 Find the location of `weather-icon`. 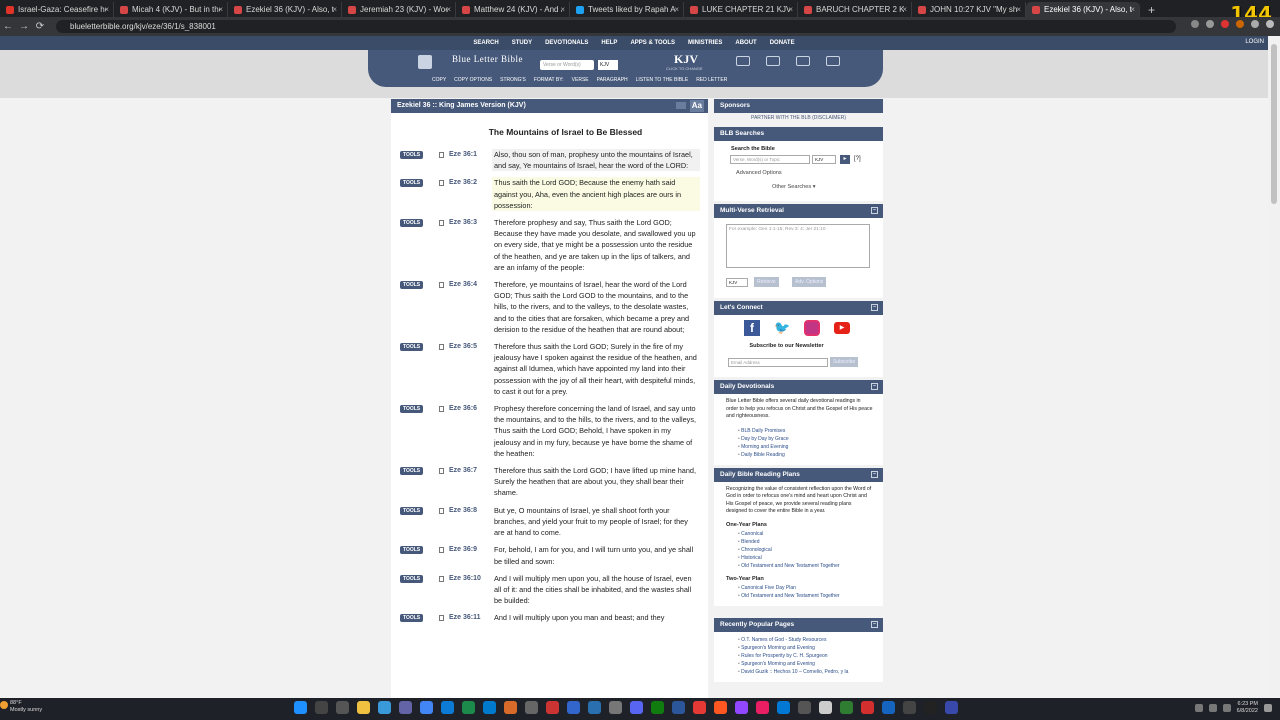

weather-icon is located at coordinates (4, 705).